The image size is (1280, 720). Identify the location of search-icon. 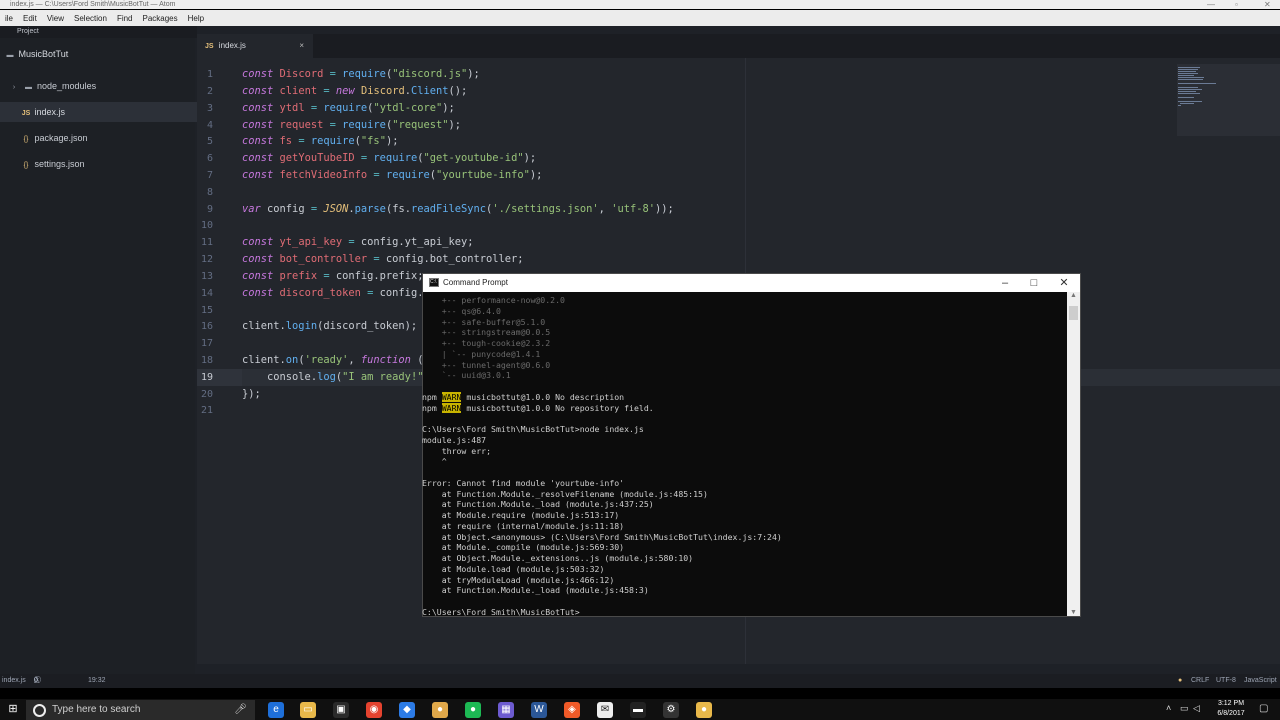
(39, 710).